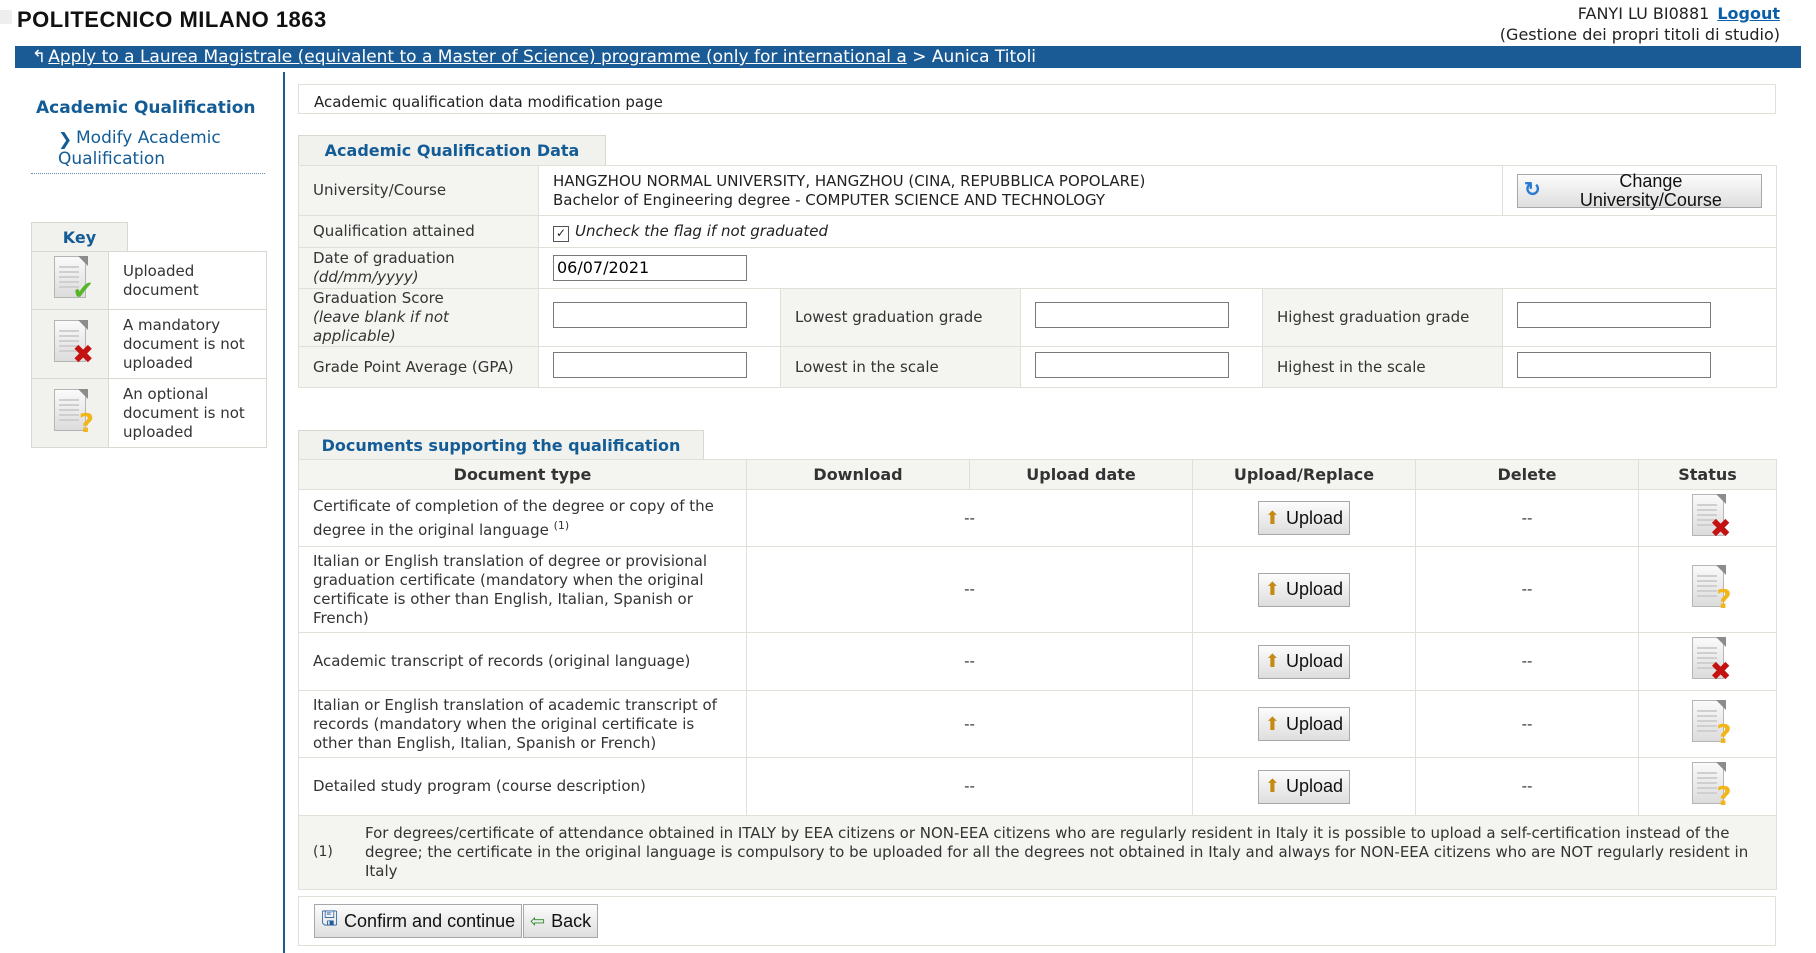  Describe the element at coordinates (1643, 13) in the screenshot. I see `user-name: FANYI LU BI0881` at that location.